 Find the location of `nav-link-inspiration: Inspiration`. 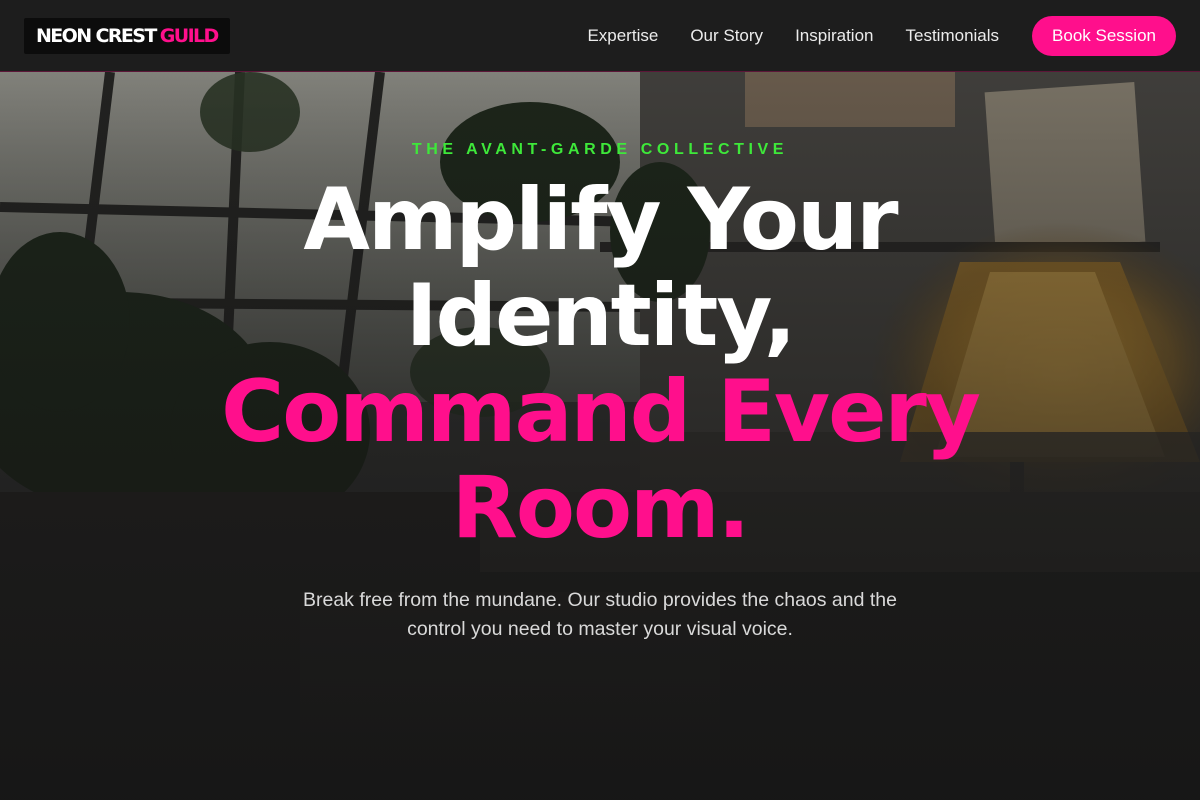

nav-link-inspiration: Inspiration is located at coordinates (834, 36).